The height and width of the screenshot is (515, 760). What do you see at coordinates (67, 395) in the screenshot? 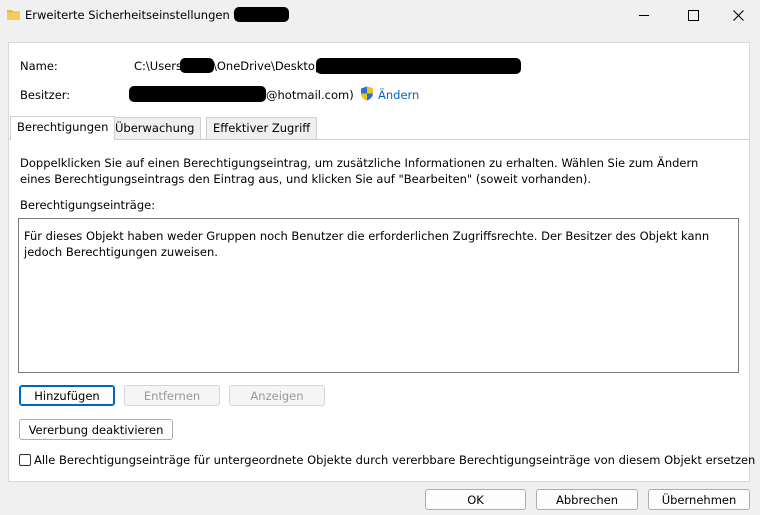
I see `add-button: Hinzufügen` at bounding box center [67, 395].